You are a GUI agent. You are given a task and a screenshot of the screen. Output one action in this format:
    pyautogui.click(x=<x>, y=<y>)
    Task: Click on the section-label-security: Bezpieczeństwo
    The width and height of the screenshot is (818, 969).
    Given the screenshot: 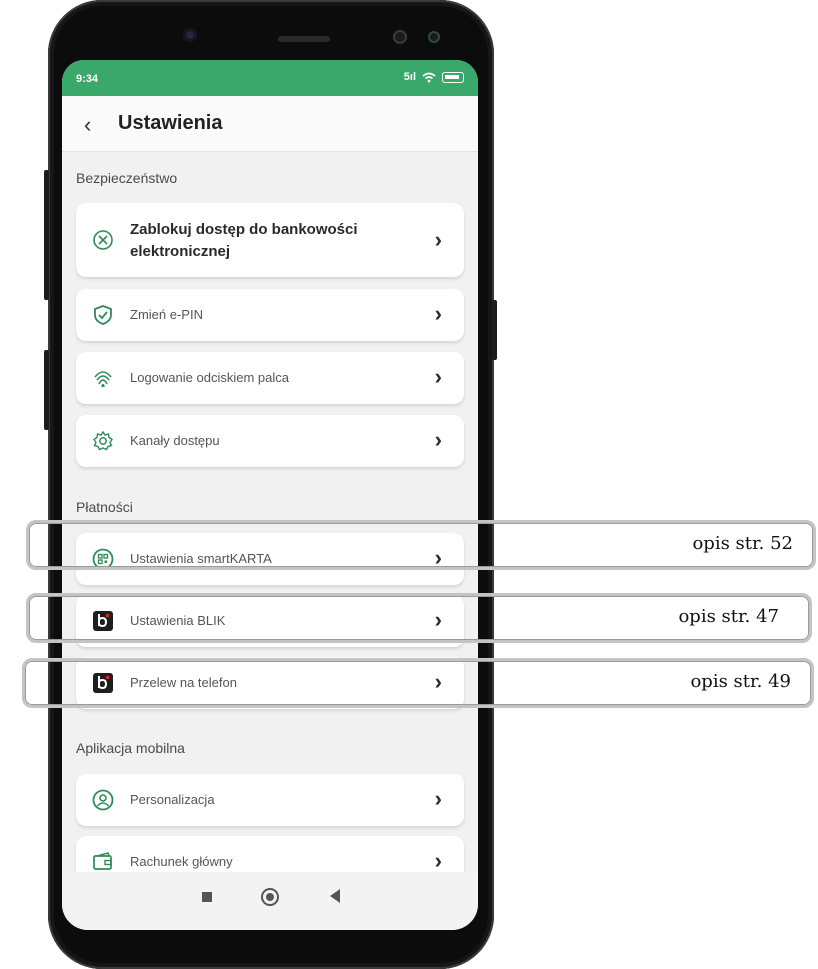 What is the action you would take?
    pyautogui.click(x=127, y=178)
    